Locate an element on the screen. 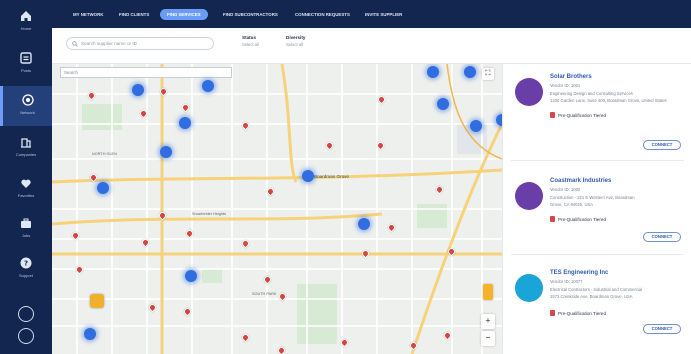 This screenshot has width=691, height=354. favorites-icon is located at coordinates (26, 183).